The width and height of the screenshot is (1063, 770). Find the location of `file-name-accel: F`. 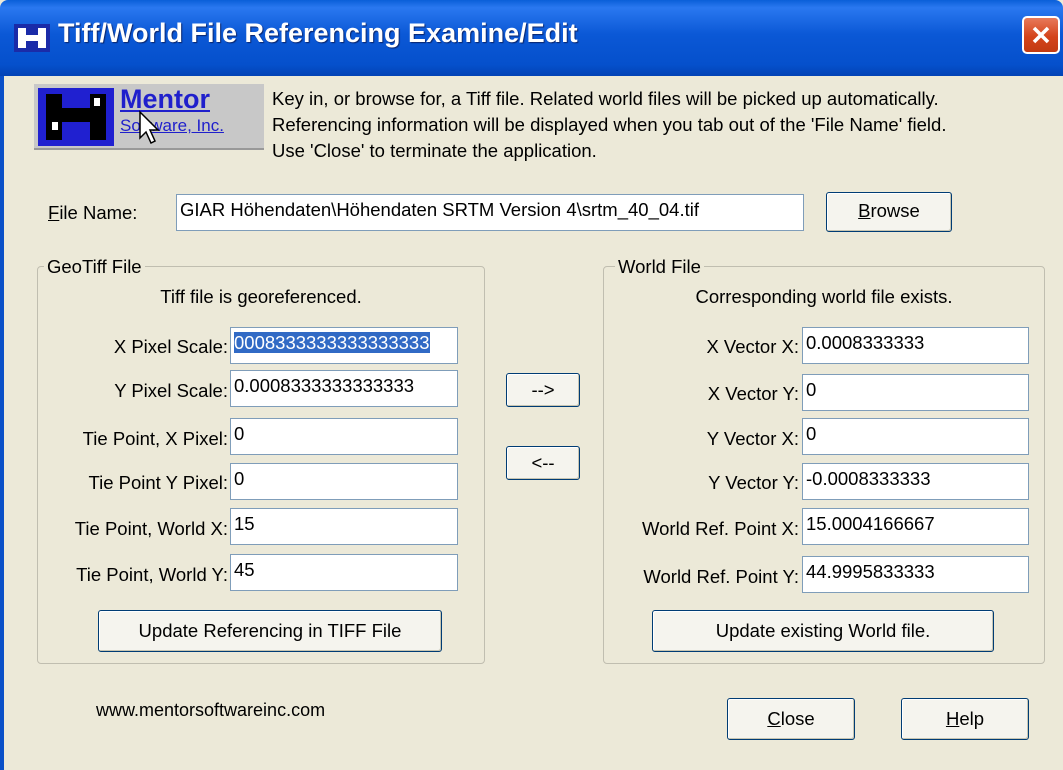

file-name-accel: F is located at coordinates (54, 212).